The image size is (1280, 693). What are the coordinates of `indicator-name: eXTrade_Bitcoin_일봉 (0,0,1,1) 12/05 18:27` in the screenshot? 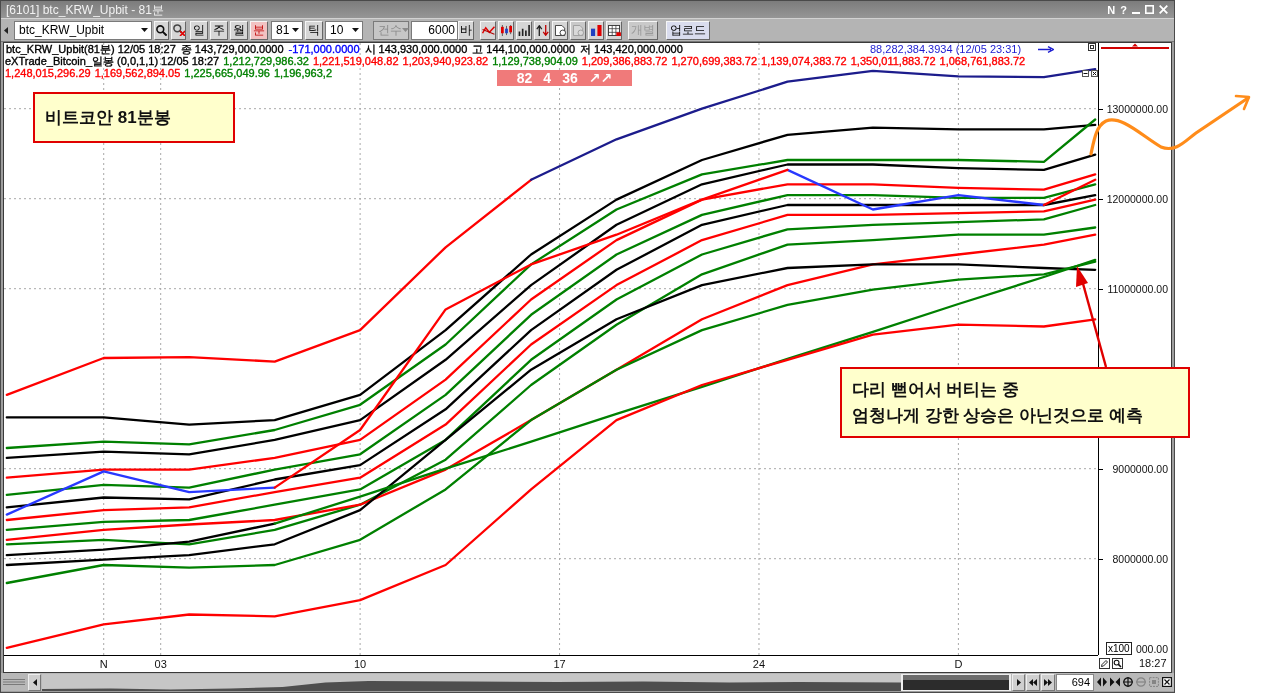 It's located at (112, 61).